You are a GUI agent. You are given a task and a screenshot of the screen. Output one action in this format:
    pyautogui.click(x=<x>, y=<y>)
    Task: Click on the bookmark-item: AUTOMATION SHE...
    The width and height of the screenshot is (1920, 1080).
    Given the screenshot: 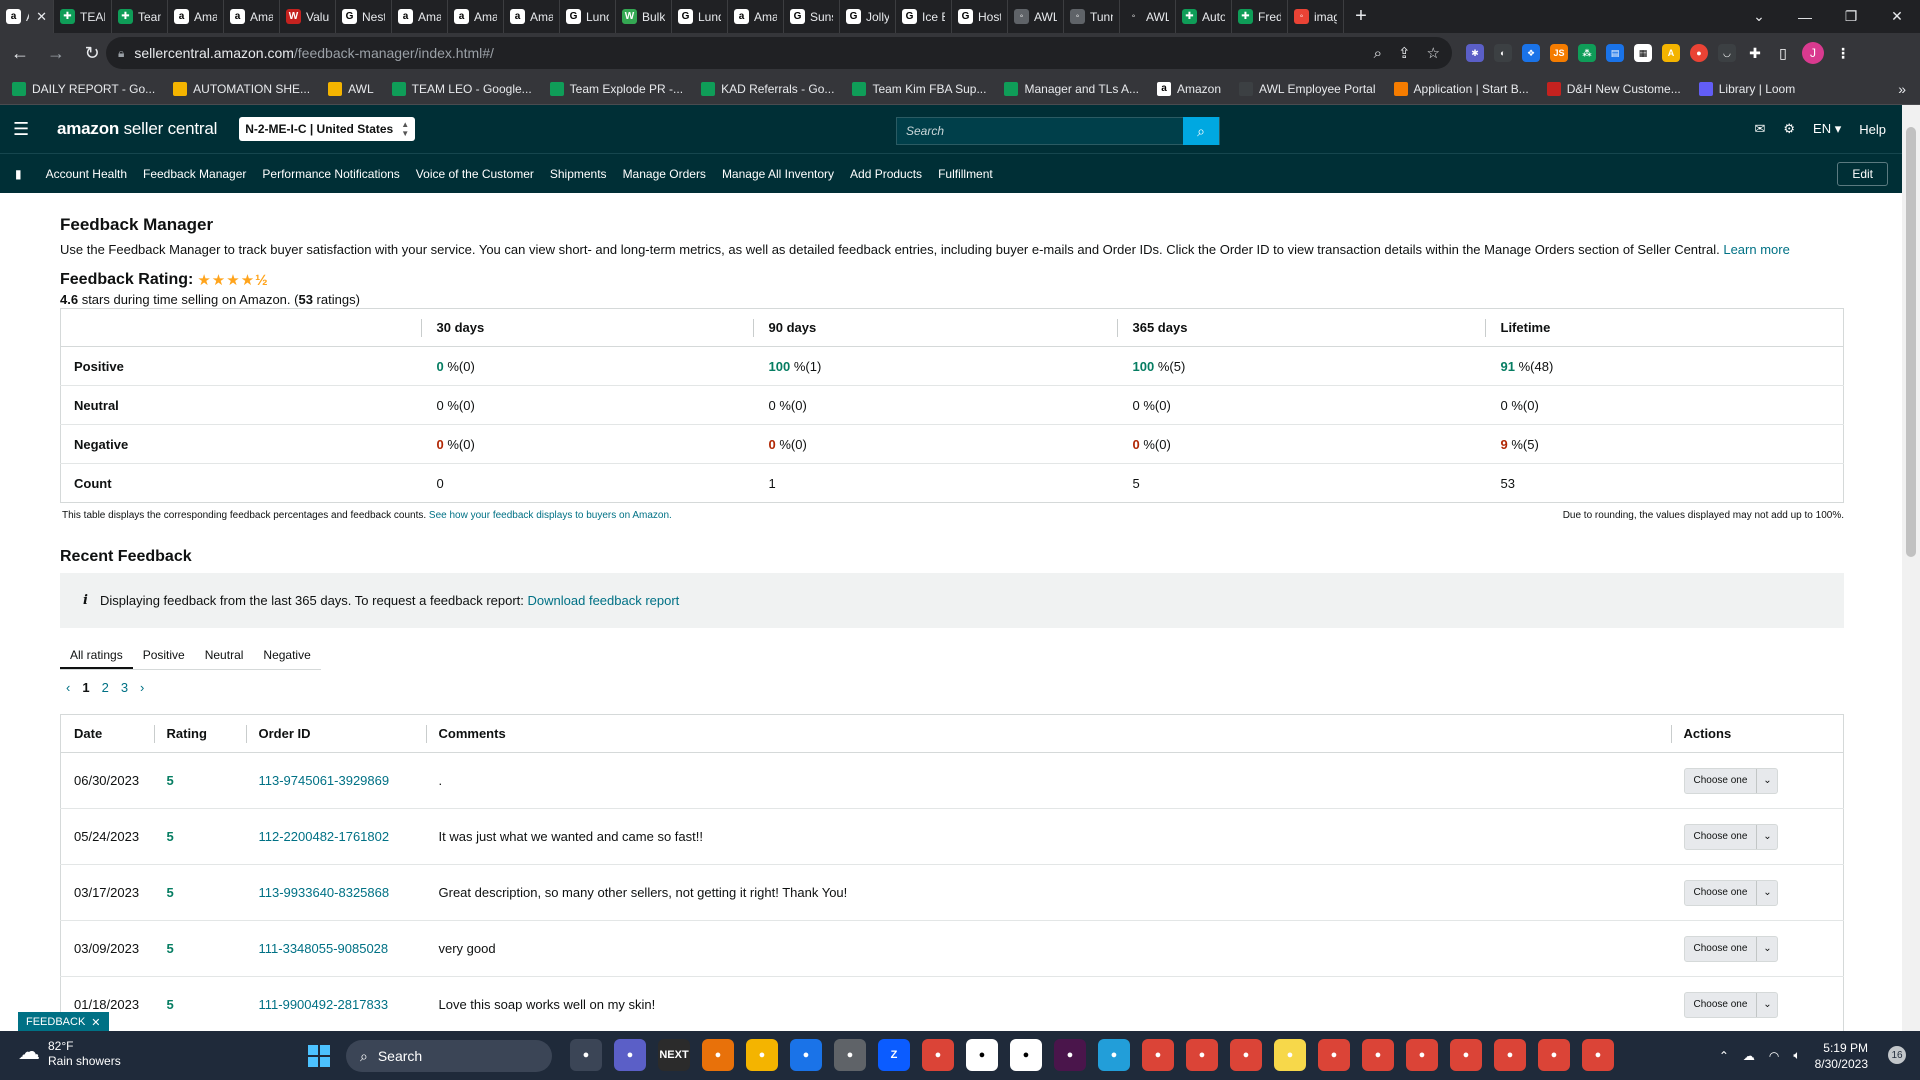 What is the action you would take?
    pyautogui.click(x=241, y=88)
    